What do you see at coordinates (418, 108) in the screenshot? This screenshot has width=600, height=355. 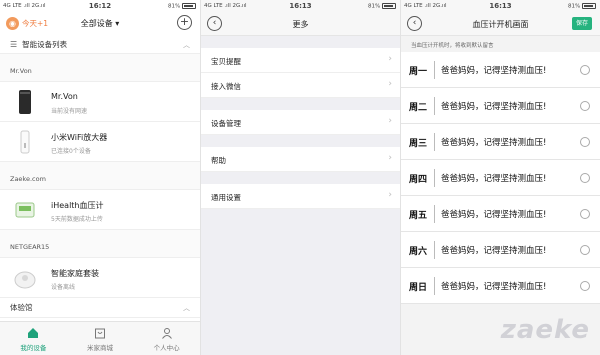 I see `day-label: 周二` at bounding box center [418, 108].